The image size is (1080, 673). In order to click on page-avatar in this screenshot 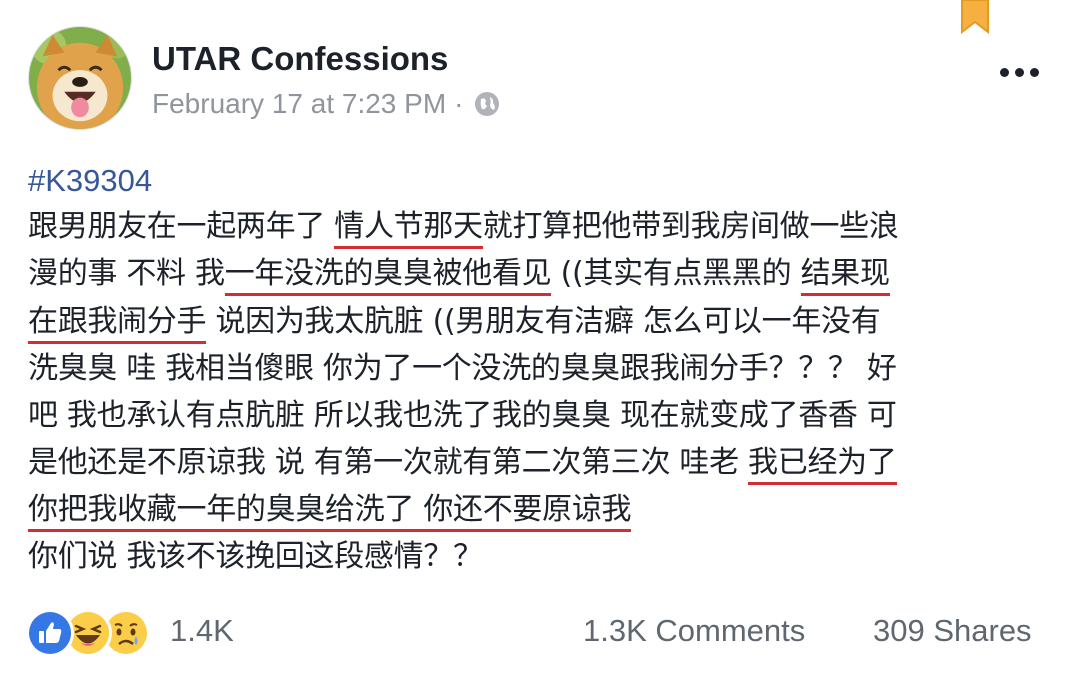, I will do `click(80, 78)`.